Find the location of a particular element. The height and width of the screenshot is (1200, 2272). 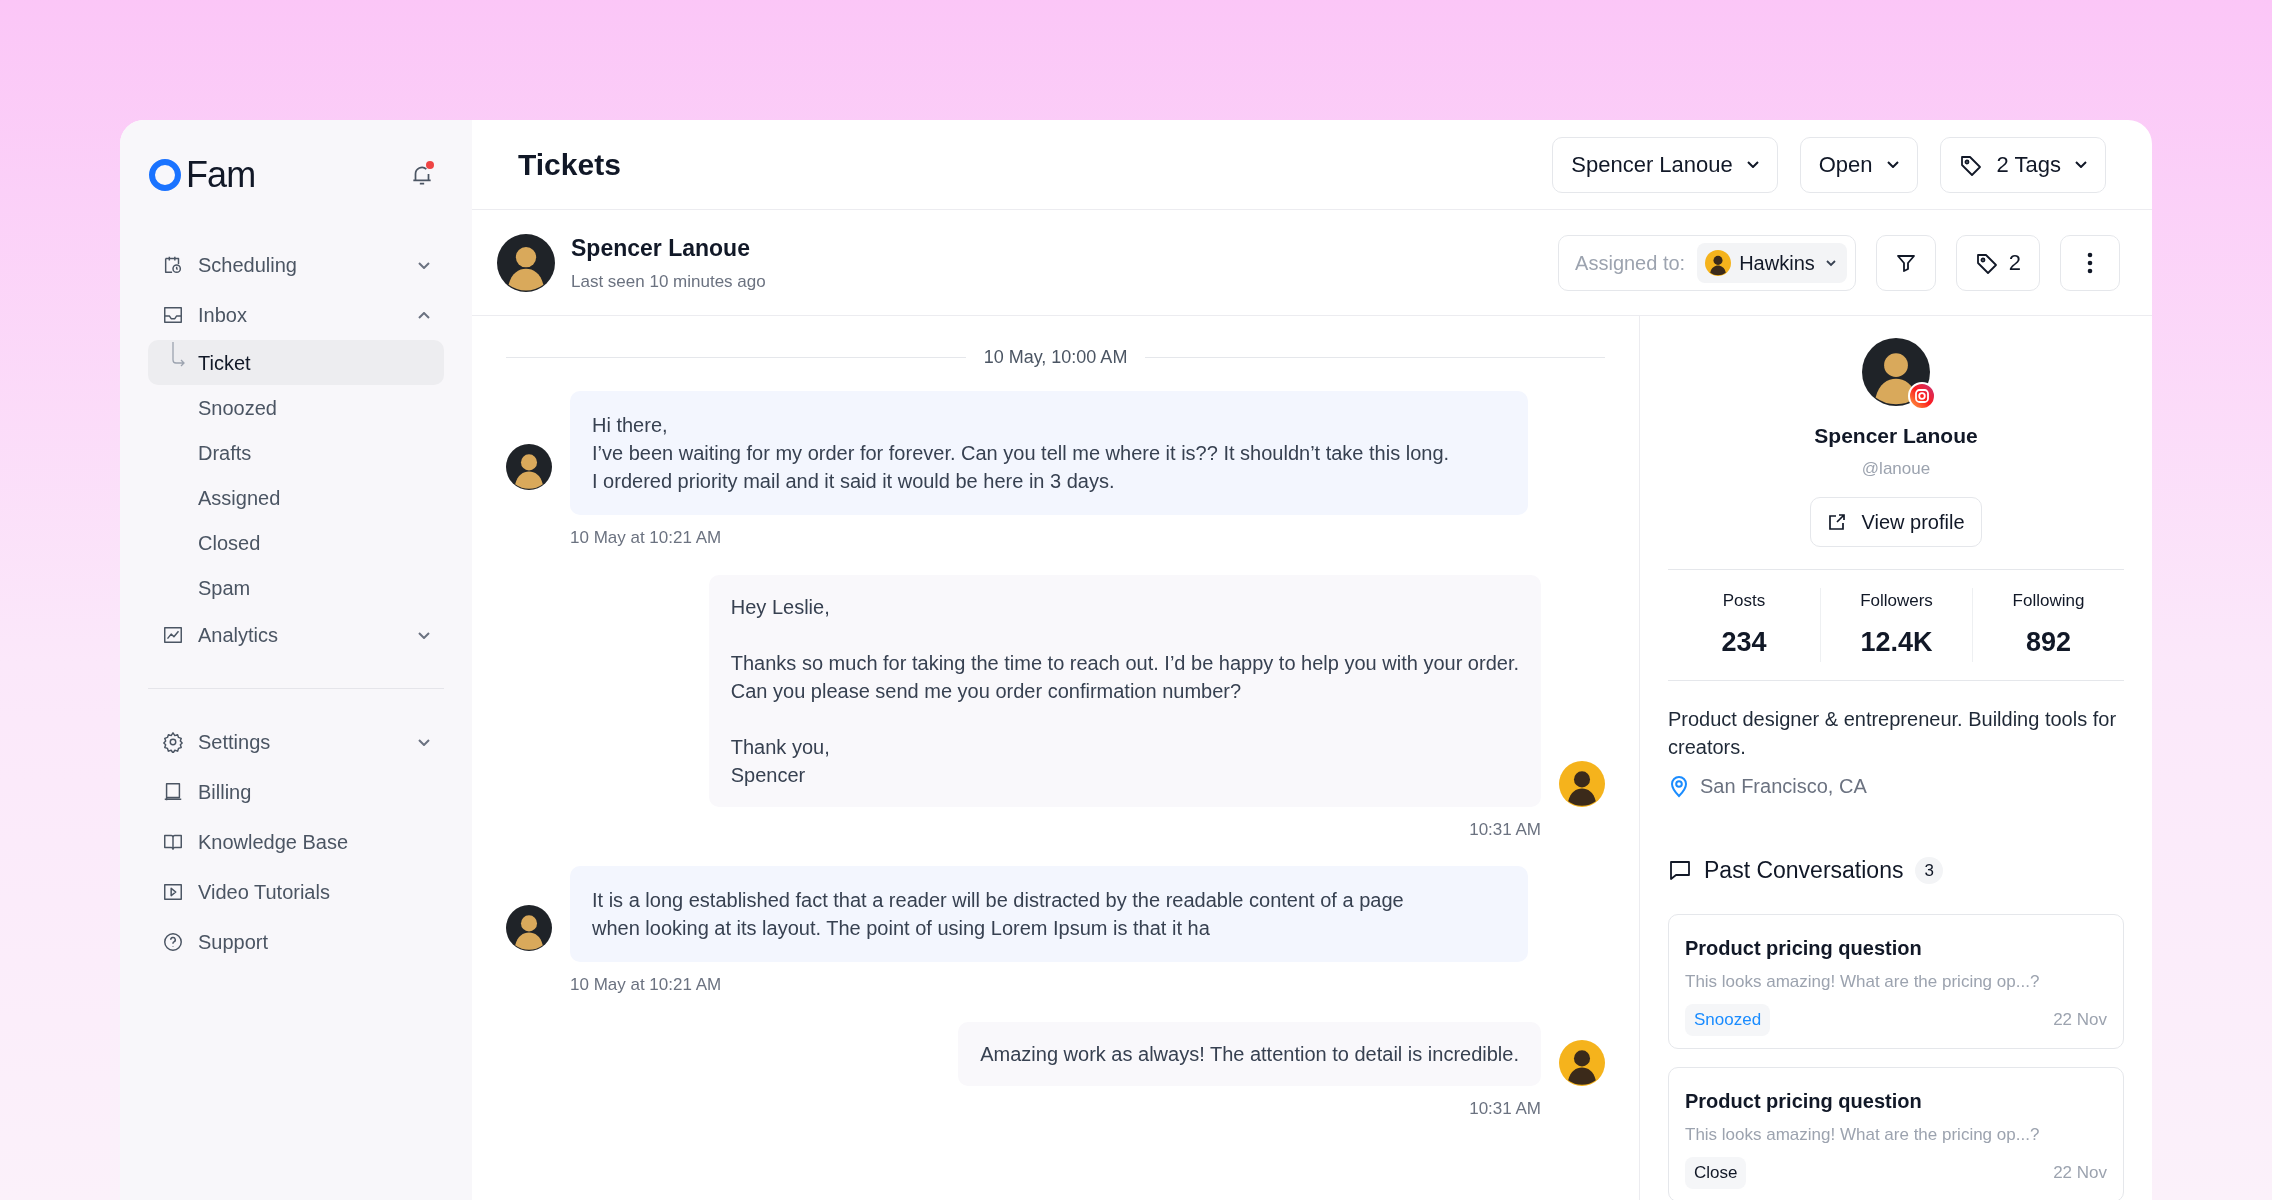

view-profile-button: View profile is located at coordinates (1896, 522).